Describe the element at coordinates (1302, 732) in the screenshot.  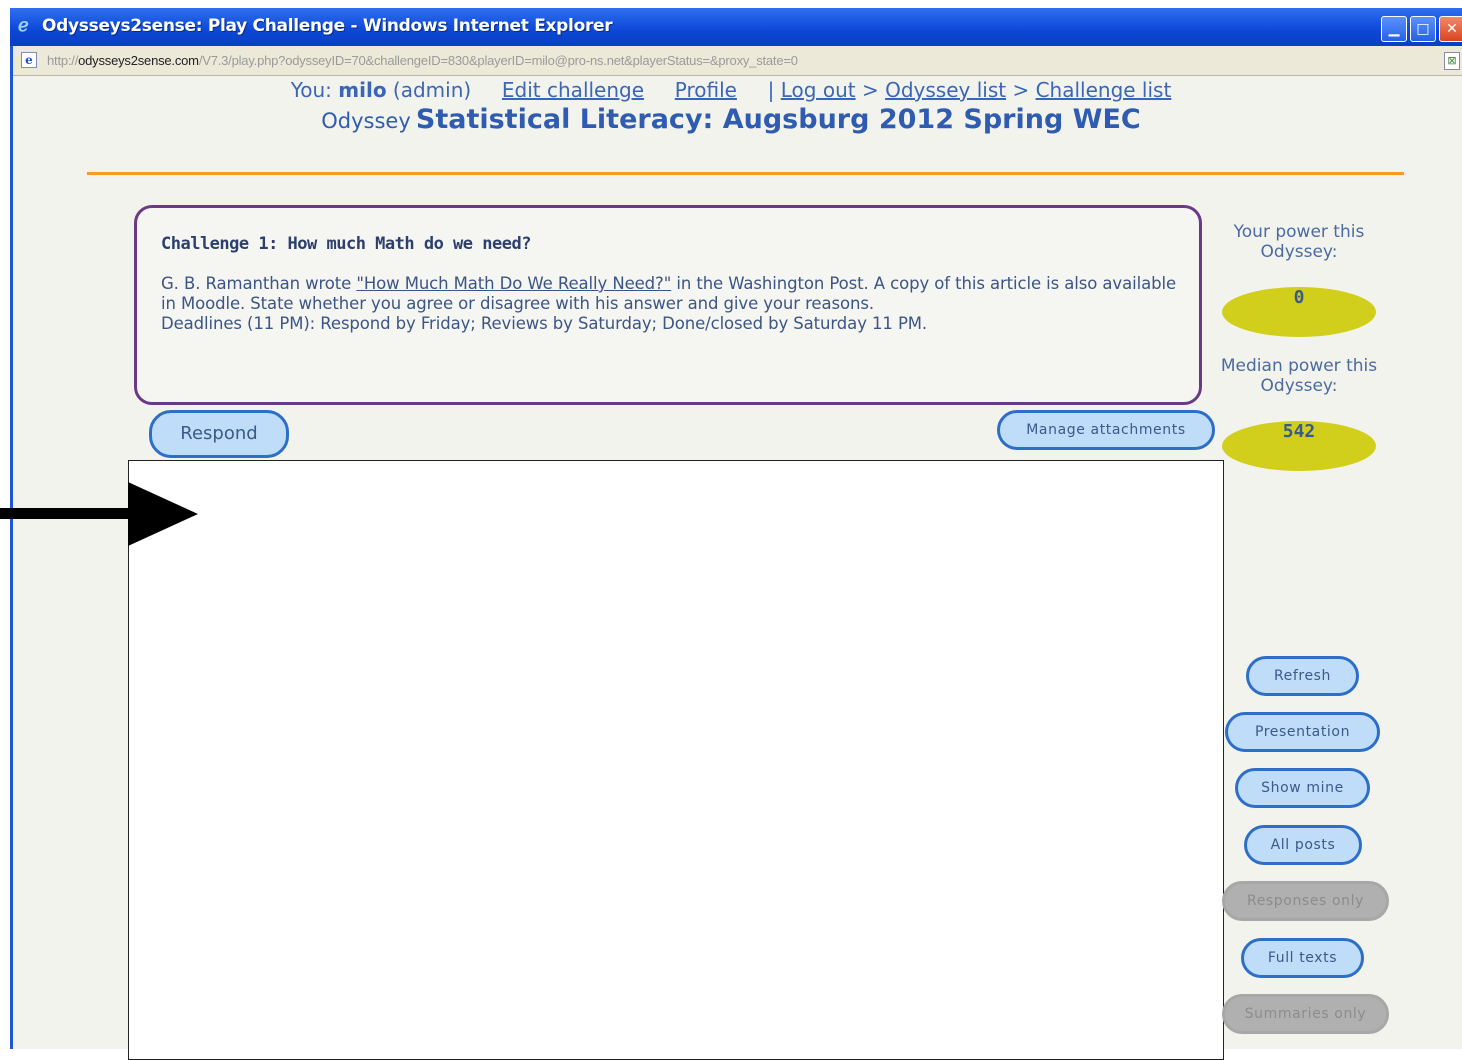
I see `presentation-button: Presentation` at that location.